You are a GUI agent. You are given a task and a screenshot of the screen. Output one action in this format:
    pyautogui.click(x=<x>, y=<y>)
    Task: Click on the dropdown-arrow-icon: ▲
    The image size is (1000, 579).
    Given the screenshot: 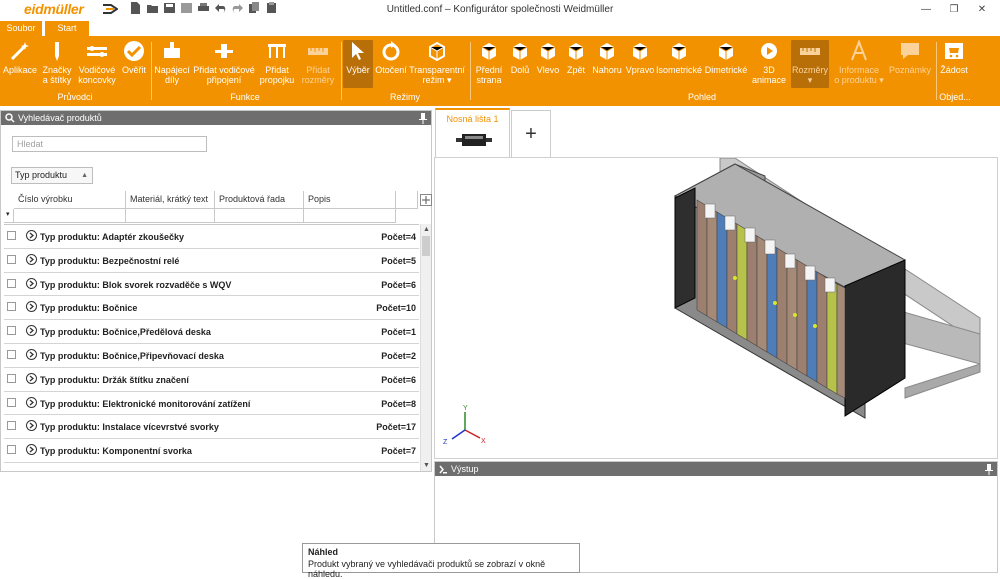 What is the action you would take?
    pyautogui.click(x=84, y=175)
    